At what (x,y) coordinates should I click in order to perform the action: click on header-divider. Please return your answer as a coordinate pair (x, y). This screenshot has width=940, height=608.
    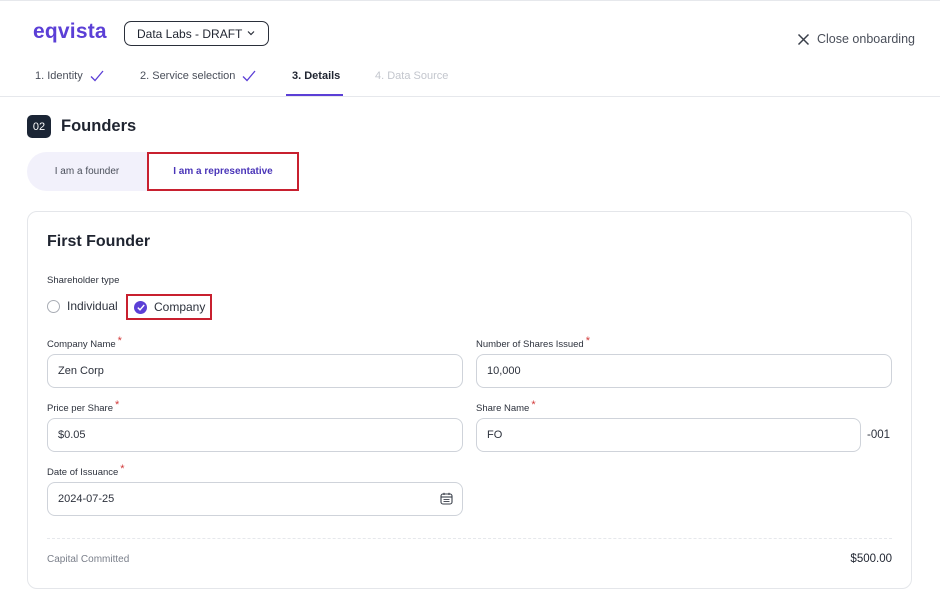
    Looking at the image, I should click on (470, 96).